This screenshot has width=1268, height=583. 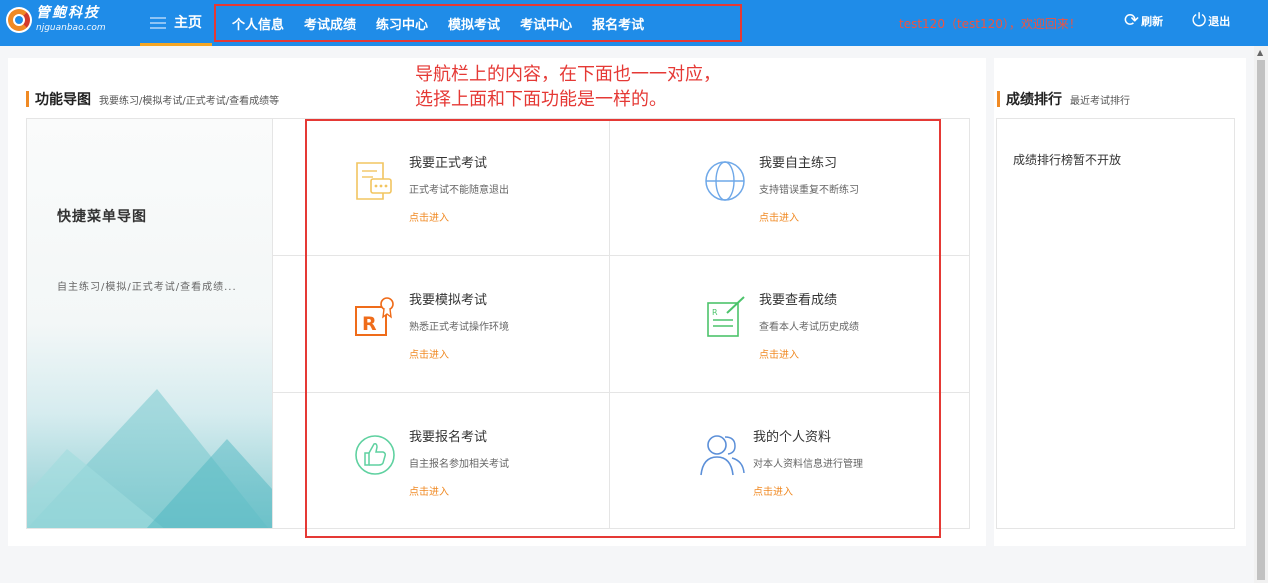 What do you see at coordinates (102, 217) in the screenshot?
I see `quick-menu-title: 快捷菜单导图` at bounding box center [102, 217].